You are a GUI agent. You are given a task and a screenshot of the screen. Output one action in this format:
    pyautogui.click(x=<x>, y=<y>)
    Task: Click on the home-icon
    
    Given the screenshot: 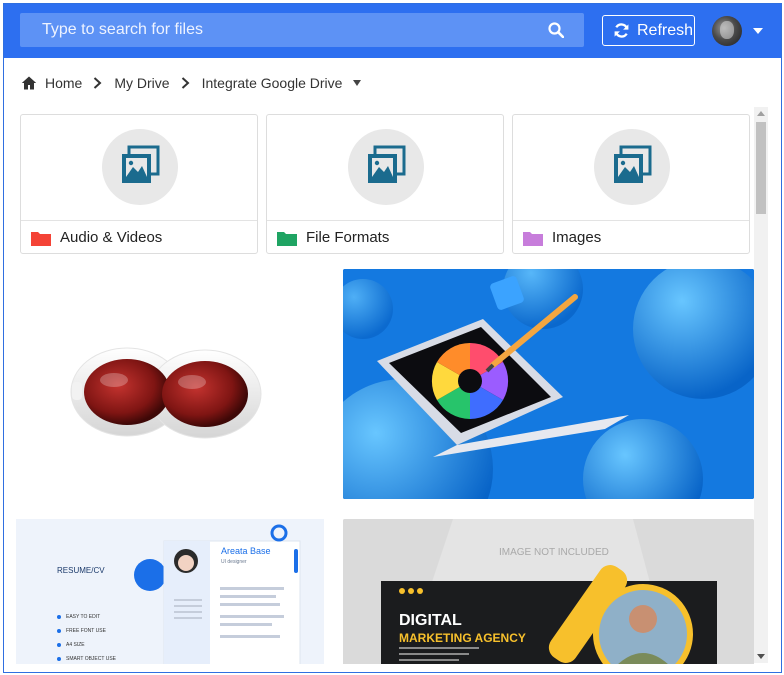 What is the action you would take?
    pyautogui.click(x=29, y=83)
    